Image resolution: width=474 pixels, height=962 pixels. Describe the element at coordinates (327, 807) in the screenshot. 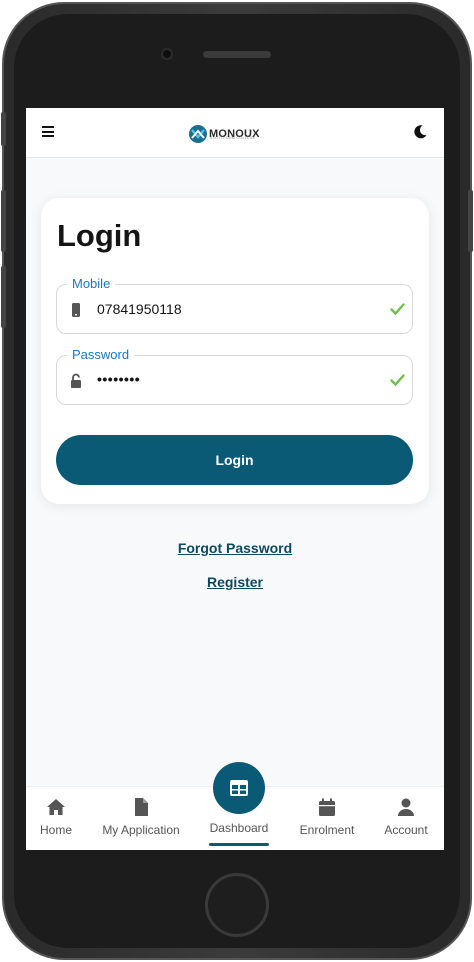

I see `calendar-icon` at that location.